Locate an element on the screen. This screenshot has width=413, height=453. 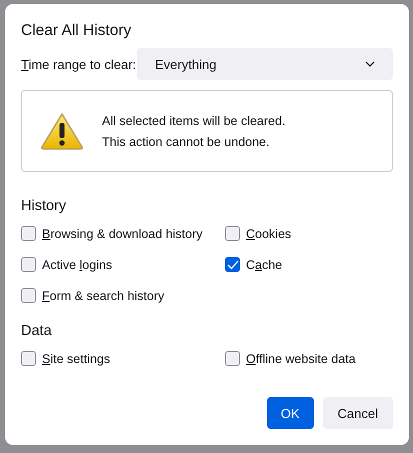
section-heading: Data is located at coordinates (37, 331).